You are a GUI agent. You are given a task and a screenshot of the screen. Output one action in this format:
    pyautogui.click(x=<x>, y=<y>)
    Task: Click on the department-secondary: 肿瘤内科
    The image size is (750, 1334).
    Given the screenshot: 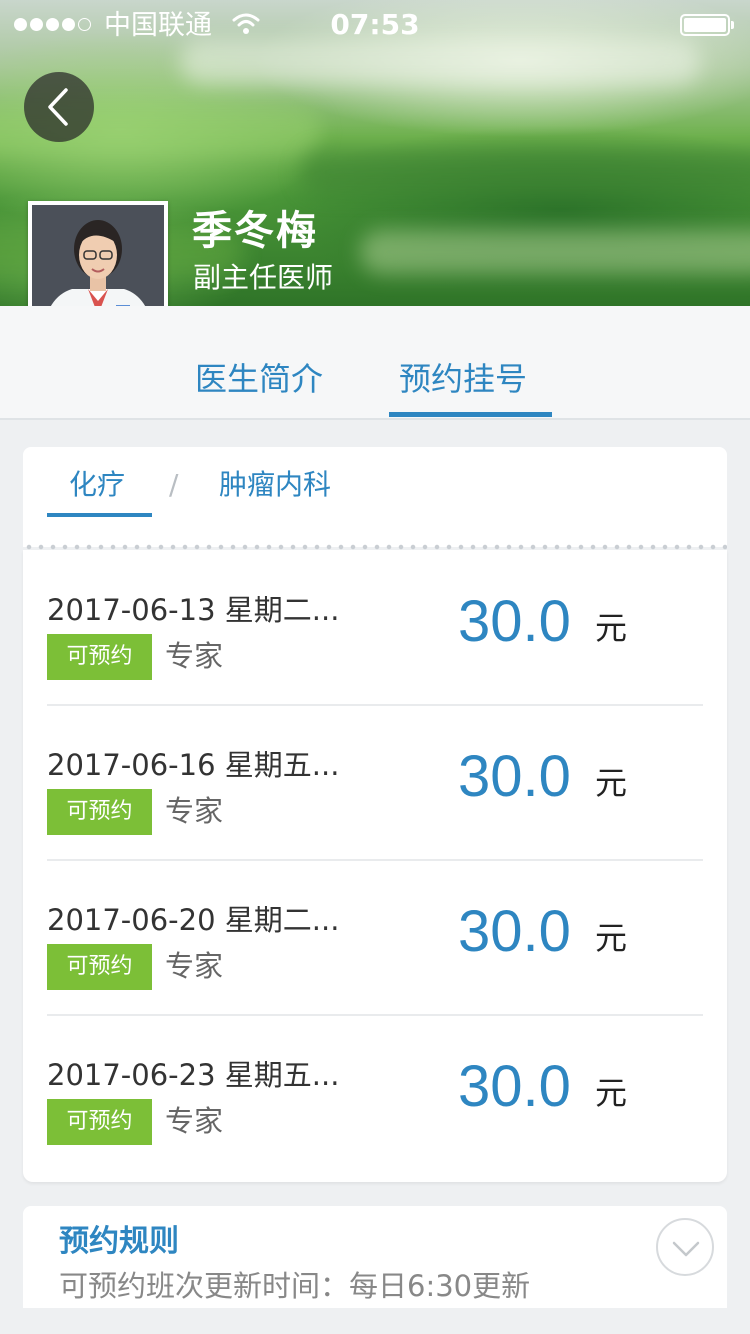 What is the action you would take?
    pyautogui.click(x=275, y=485)
    